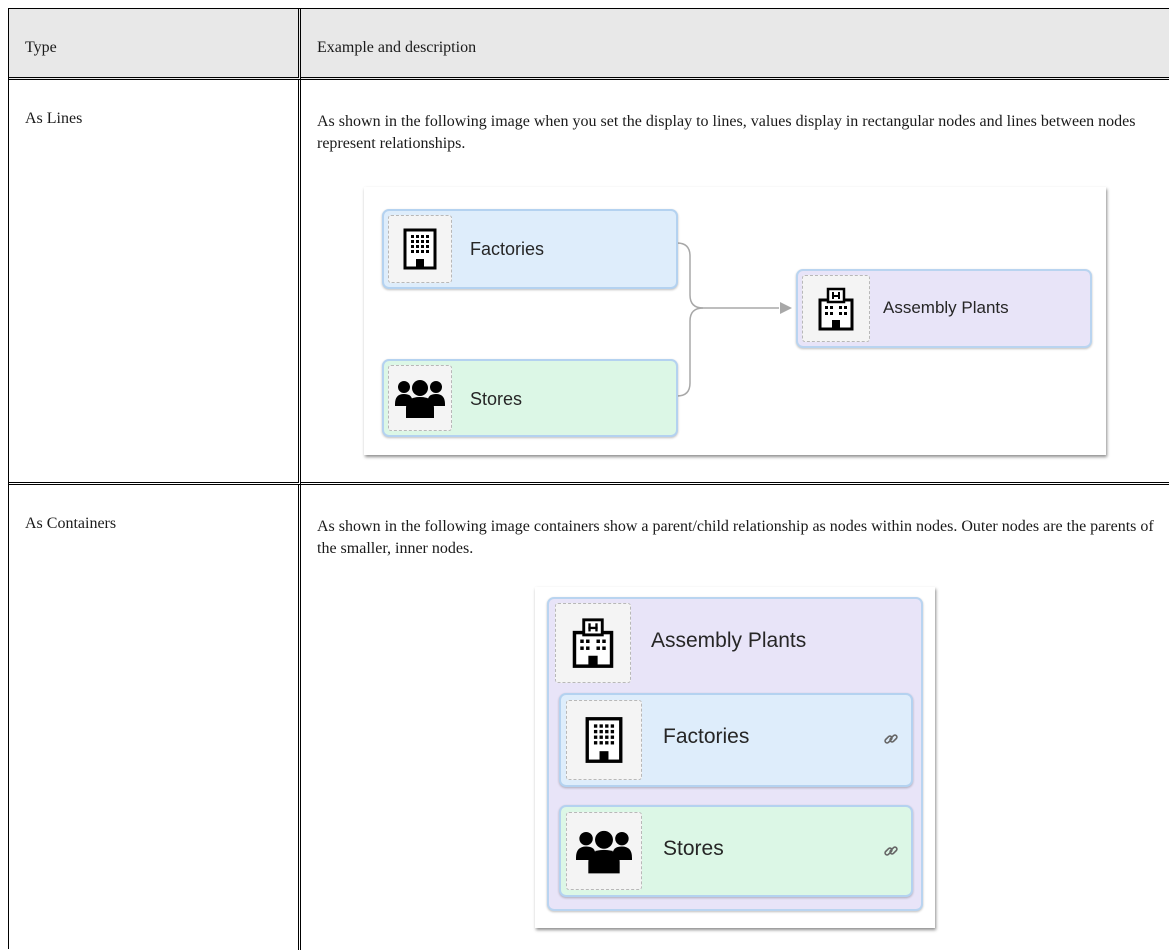 The image size is (1169, 950). I want to click on container-label: Assembly Plants, so click(729, 640).